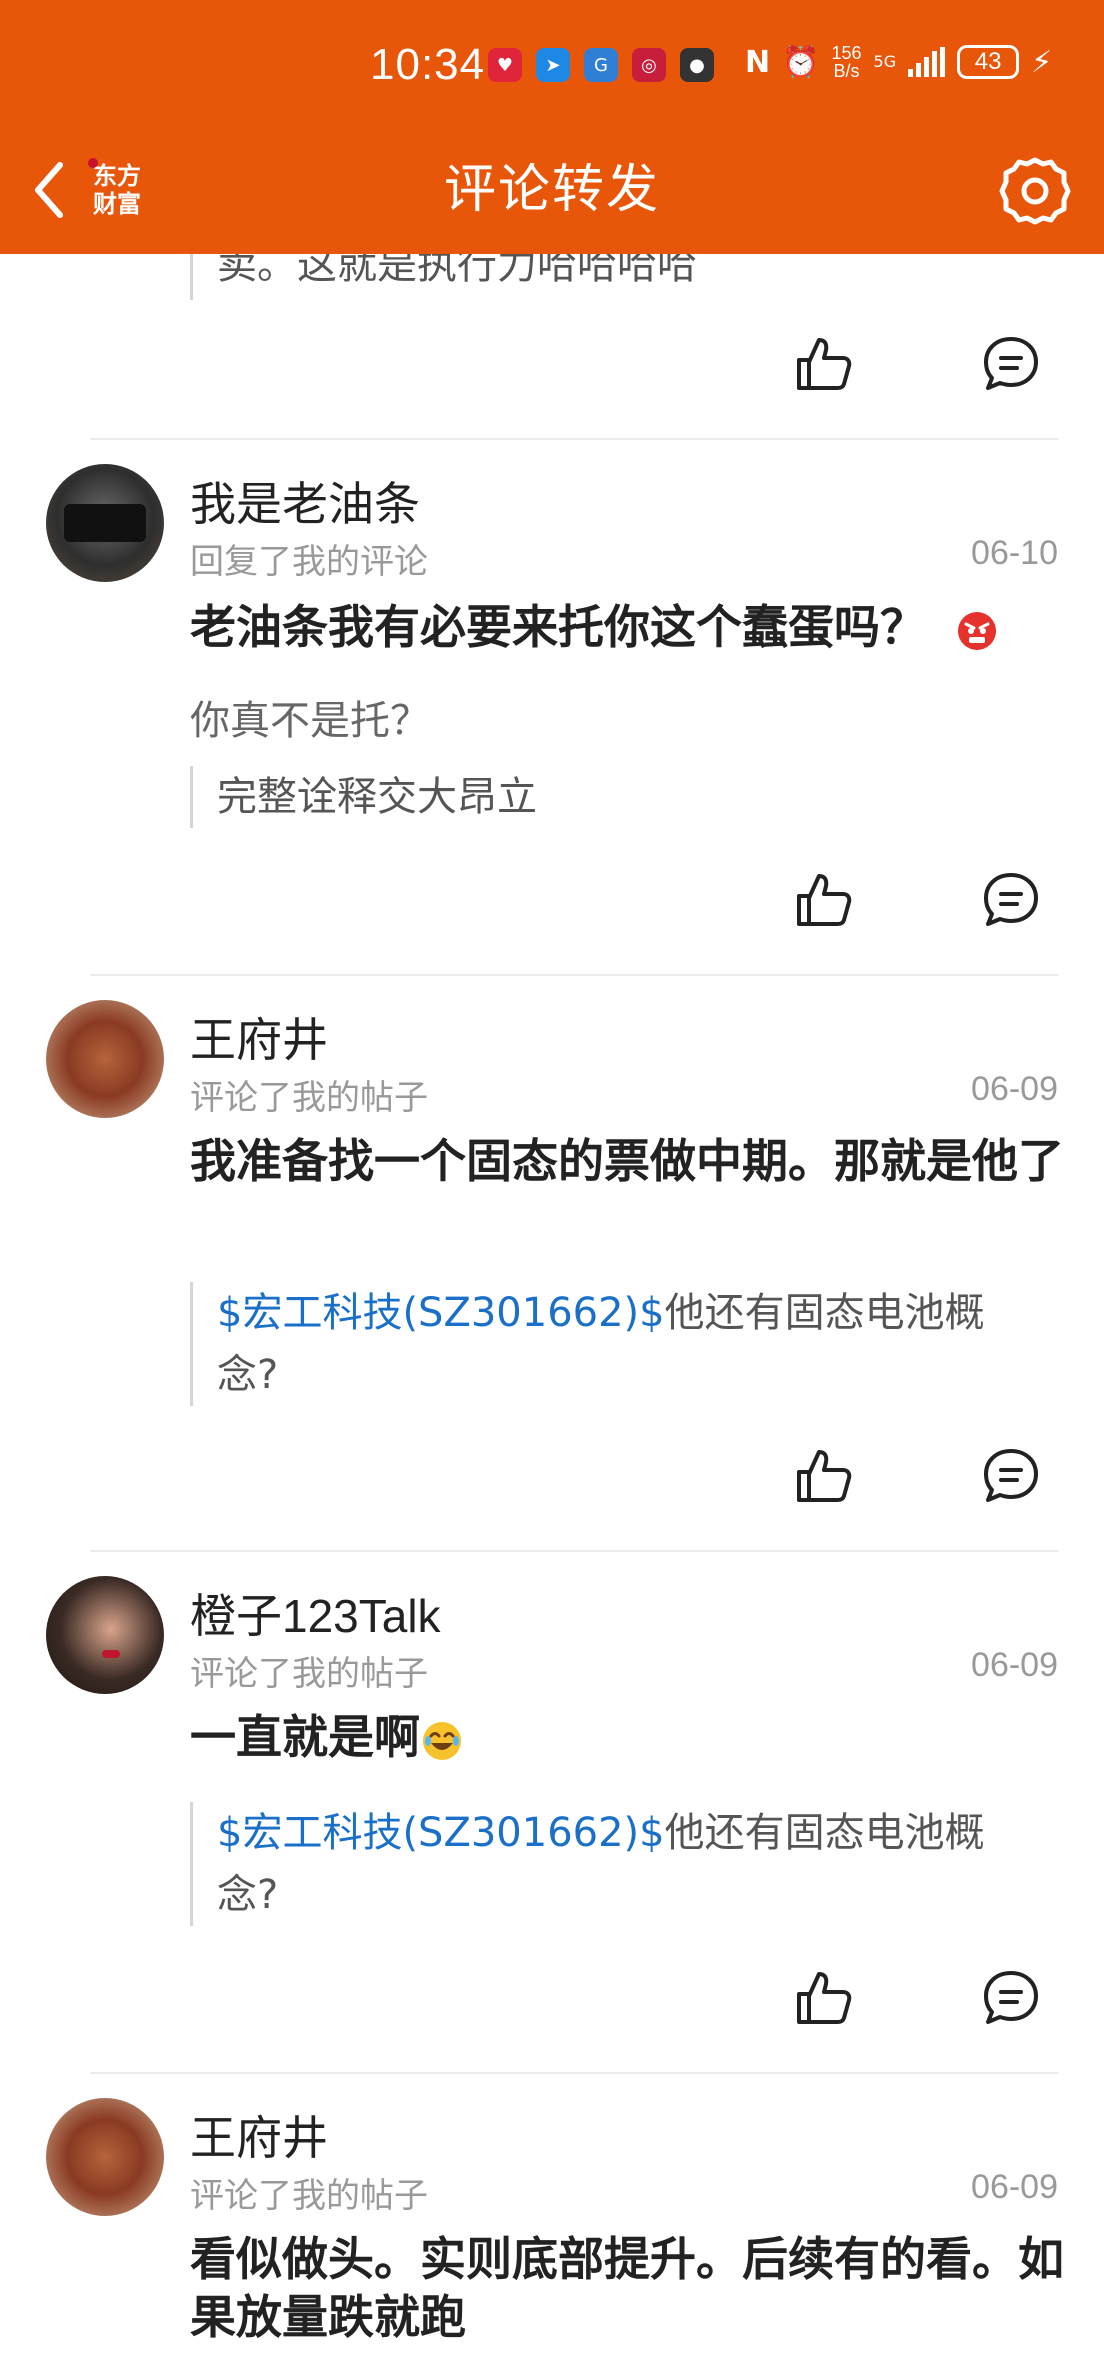 This screenshot has width=1104, height=2376. I want to click on action-label: 回复了我的评论, so click(309, 562).